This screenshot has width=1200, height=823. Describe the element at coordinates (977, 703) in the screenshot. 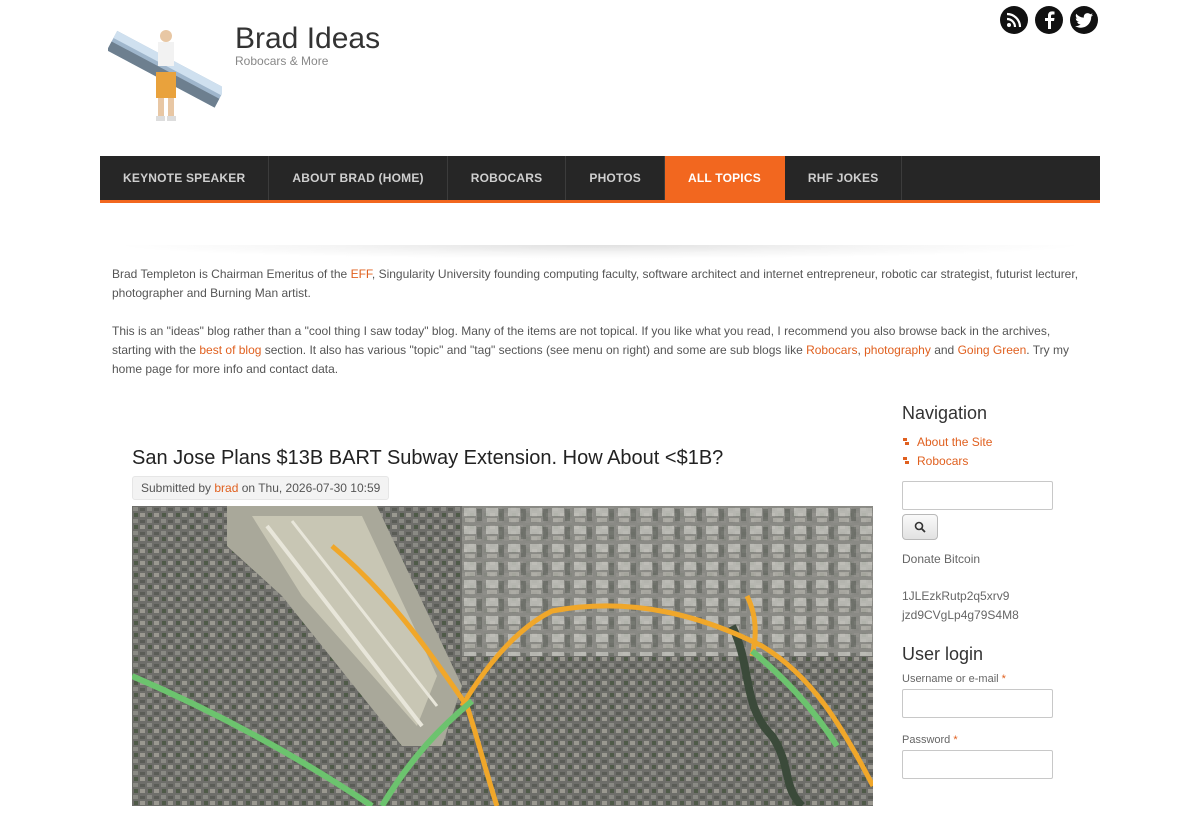

I see `username-field` at that location.